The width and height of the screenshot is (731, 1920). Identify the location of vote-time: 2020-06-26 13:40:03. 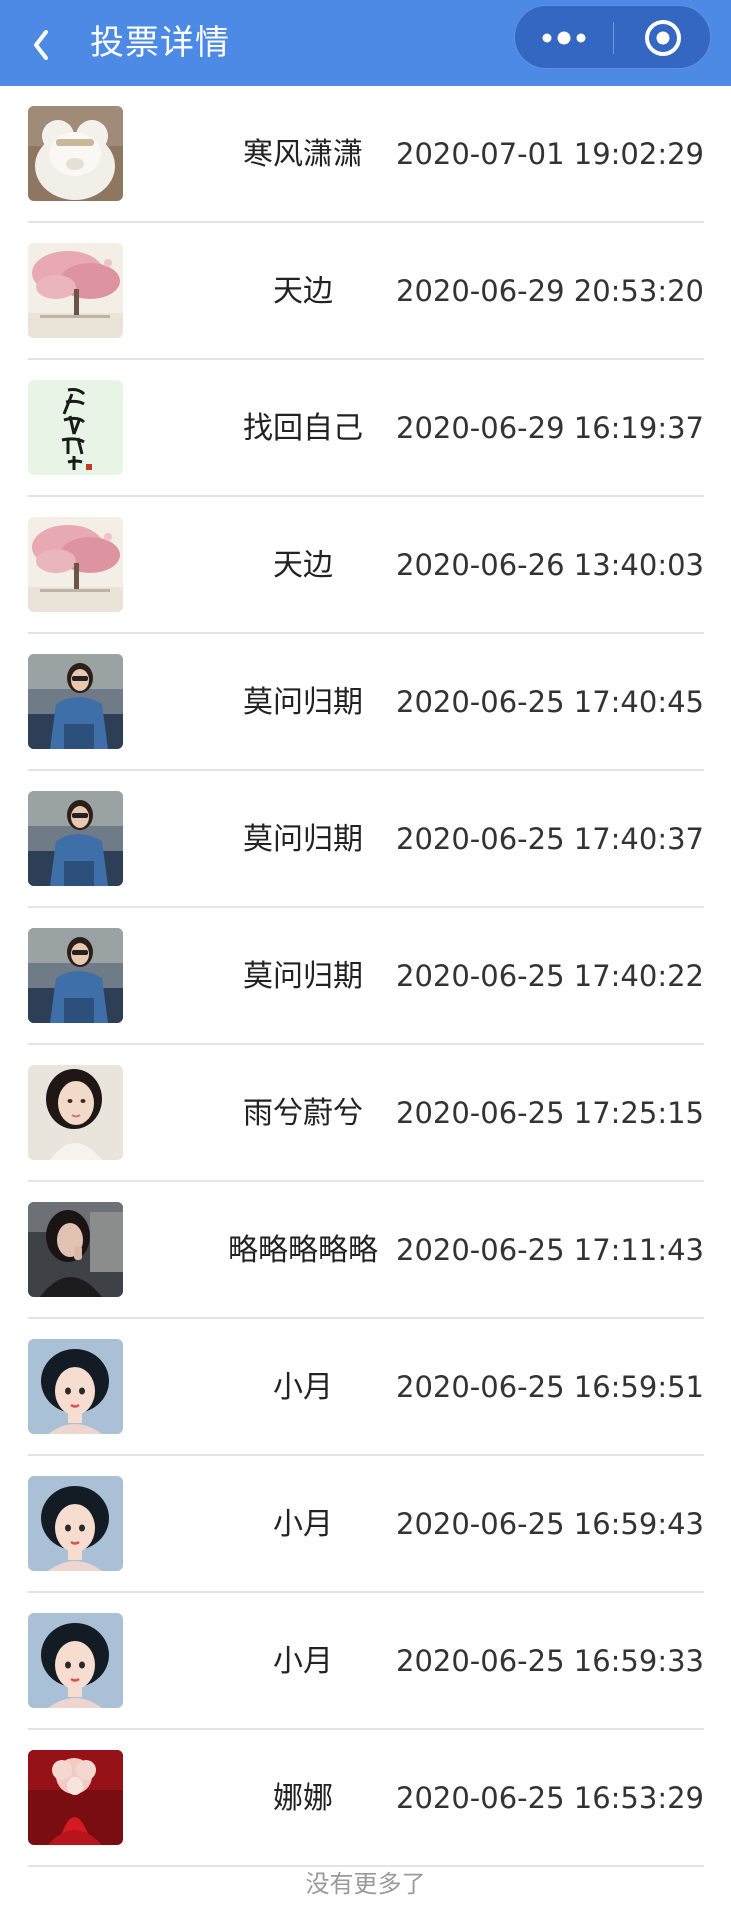
(550, 565).